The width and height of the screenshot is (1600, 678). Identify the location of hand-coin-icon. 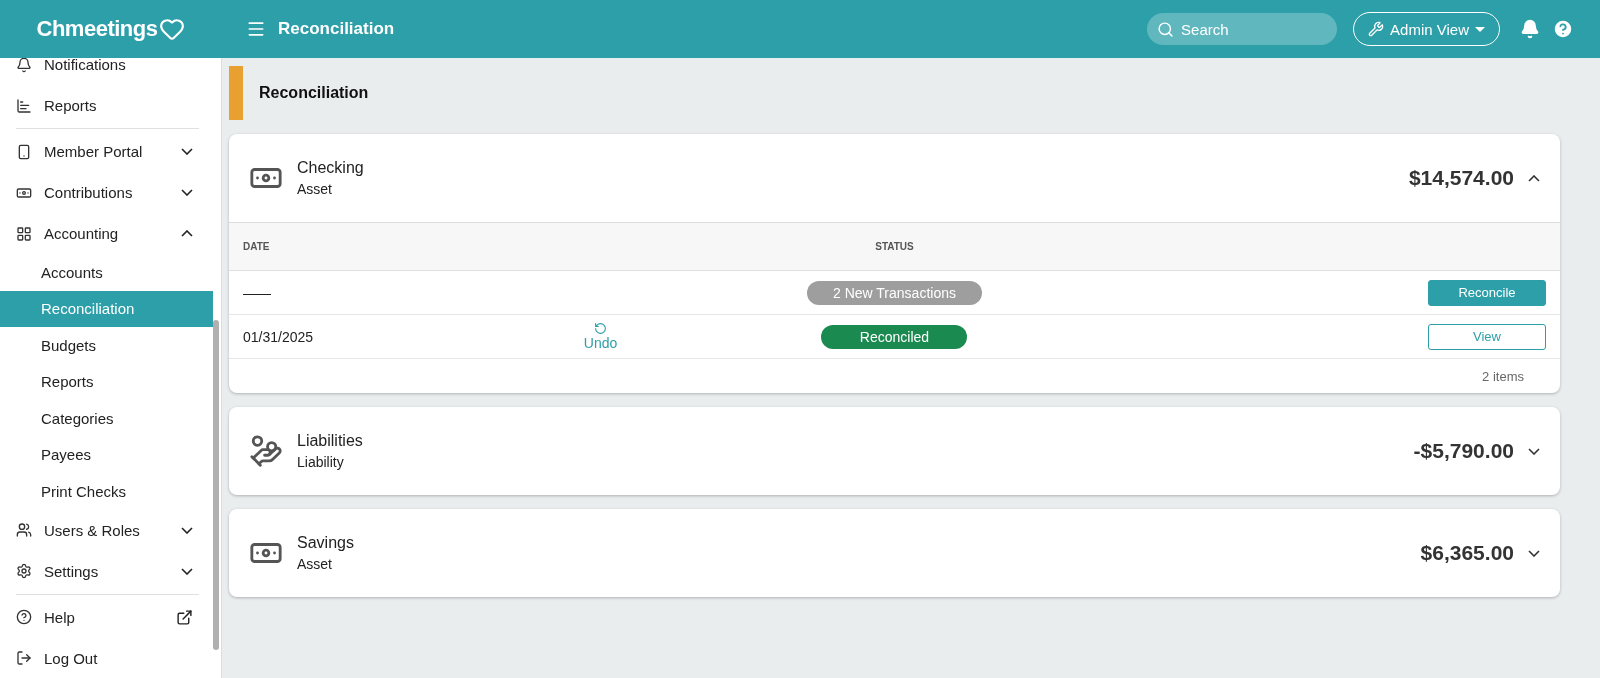
(266, 451).